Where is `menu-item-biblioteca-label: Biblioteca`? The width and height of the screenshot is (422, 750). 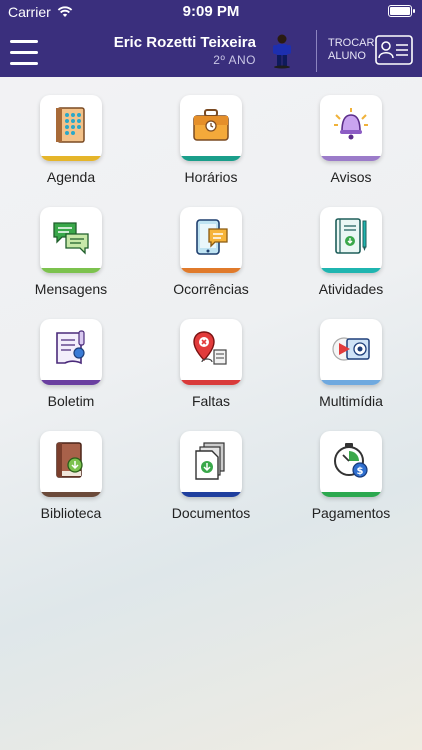 menu-item-biblioteca-label: Biblioteca is located at coordinates (71, 513).